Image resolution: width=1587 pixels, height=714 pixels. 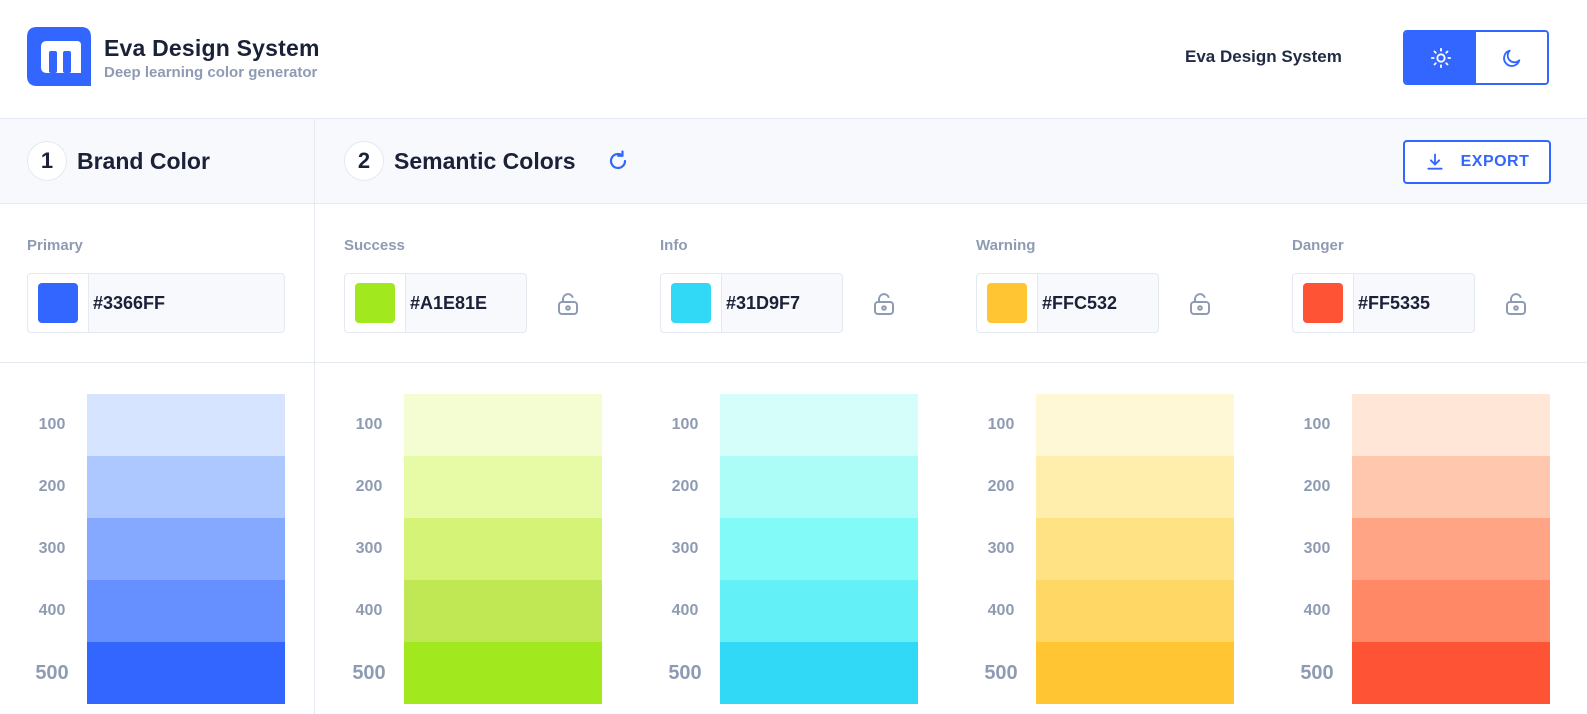 I want to click on step-number: 1, so click(x=47, y=161).